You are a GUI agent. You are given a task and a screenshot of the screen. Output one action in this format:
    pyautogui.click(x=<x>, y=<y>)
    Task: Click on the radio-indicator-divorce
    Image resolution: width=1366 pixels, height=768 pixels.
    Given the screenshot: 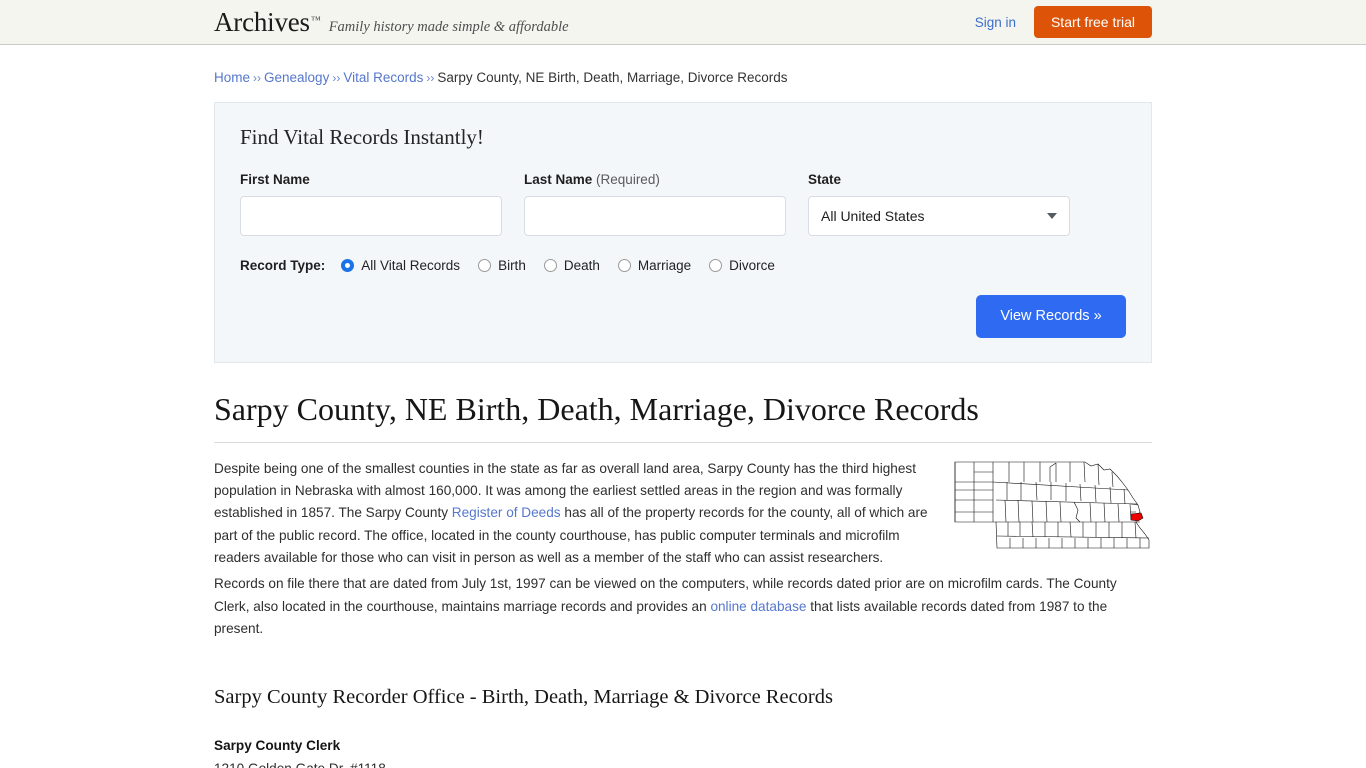 What is the action you would take?
    pyautogui.click(x=716, y=265)
    